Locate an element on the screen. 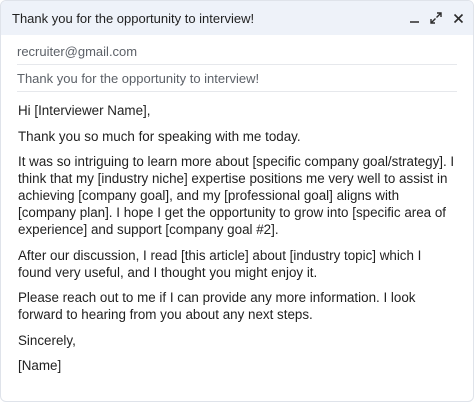  signature-line: [Name] is located at coordinates (40, 365).